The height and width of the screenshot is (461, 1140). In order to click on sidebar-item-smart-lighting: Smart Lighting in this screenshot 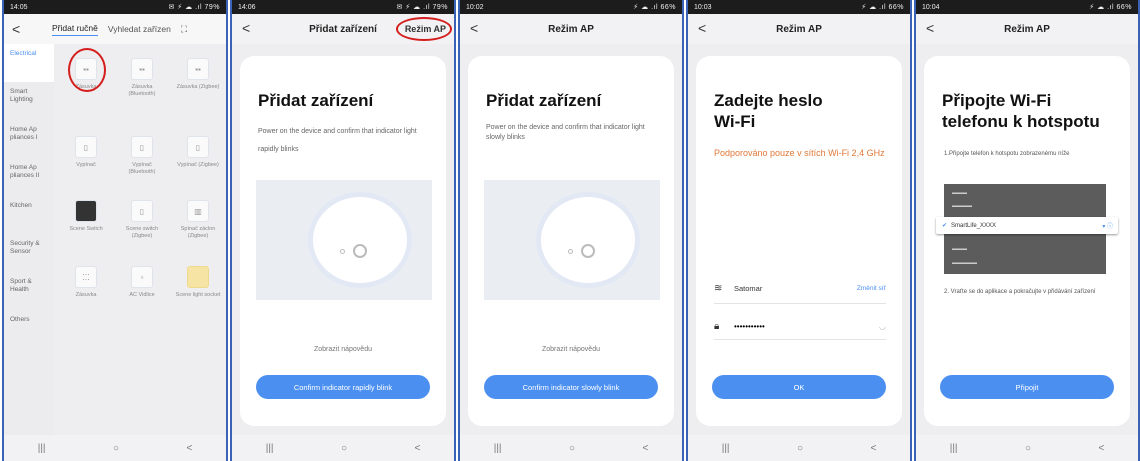, I will do `click(29, 101)`.